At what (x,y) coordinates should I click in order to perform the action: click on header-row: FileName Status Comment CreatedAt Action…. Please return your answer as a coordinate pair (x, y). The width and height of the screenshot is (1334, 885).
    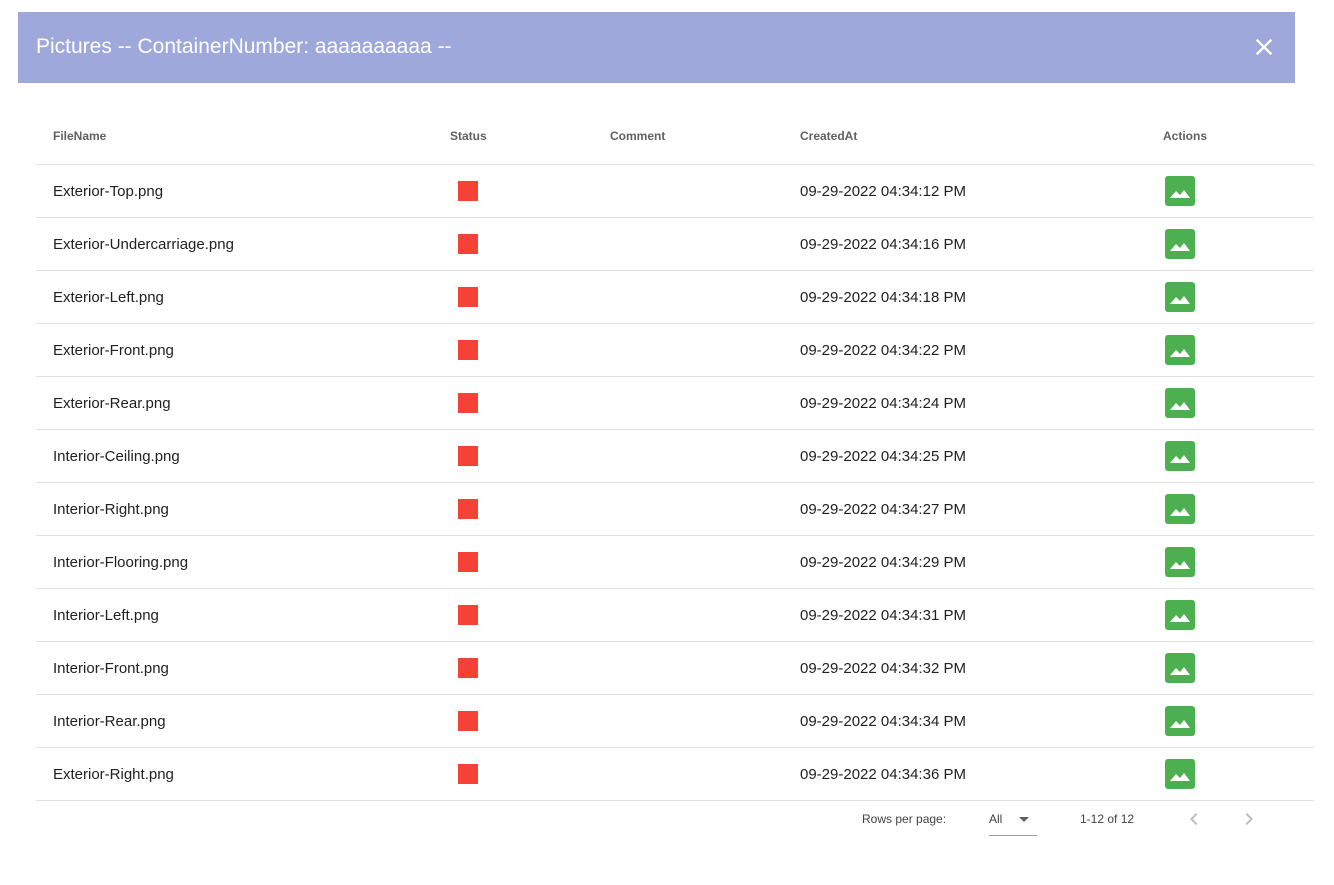
    Looking at the image, I should click on (675, 136).